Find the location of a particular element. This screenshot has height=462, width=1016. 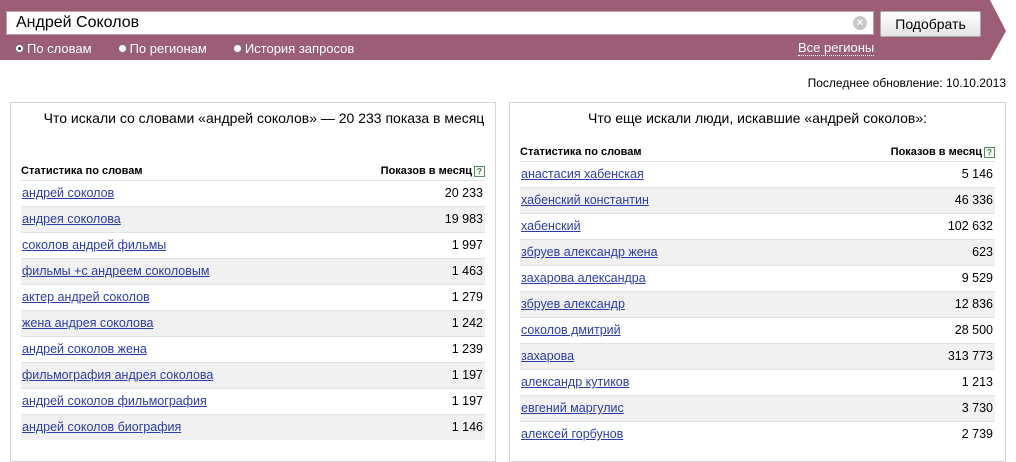

impressions-count: 1 146 is located at coordinates (467, 427).